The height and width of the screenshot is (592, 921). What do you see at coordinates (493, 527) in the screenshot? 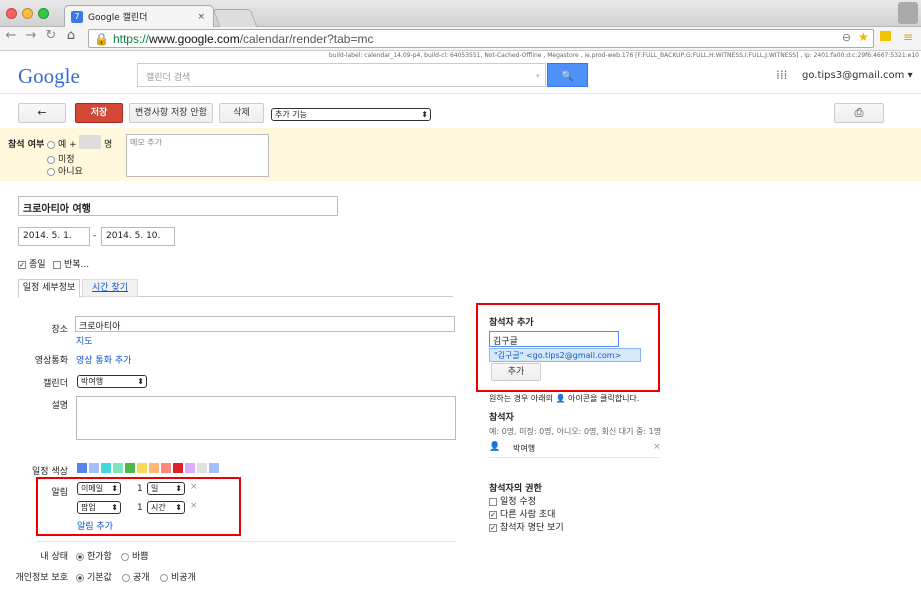
I see `perm-see-checkbox: ✓` at bounding box center [493, 527].